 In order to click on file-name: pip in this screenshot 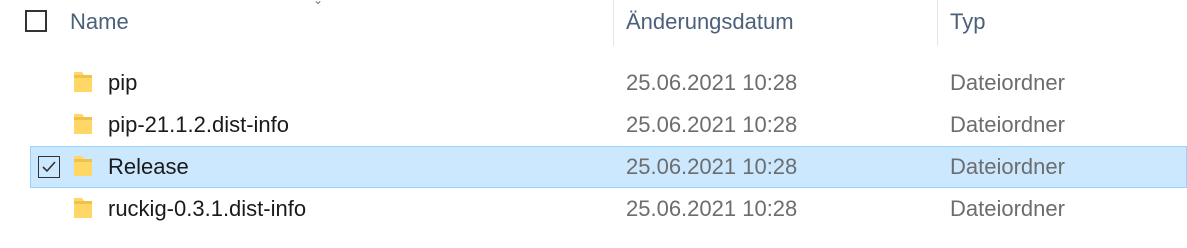, I will do `click(123, 82)`.